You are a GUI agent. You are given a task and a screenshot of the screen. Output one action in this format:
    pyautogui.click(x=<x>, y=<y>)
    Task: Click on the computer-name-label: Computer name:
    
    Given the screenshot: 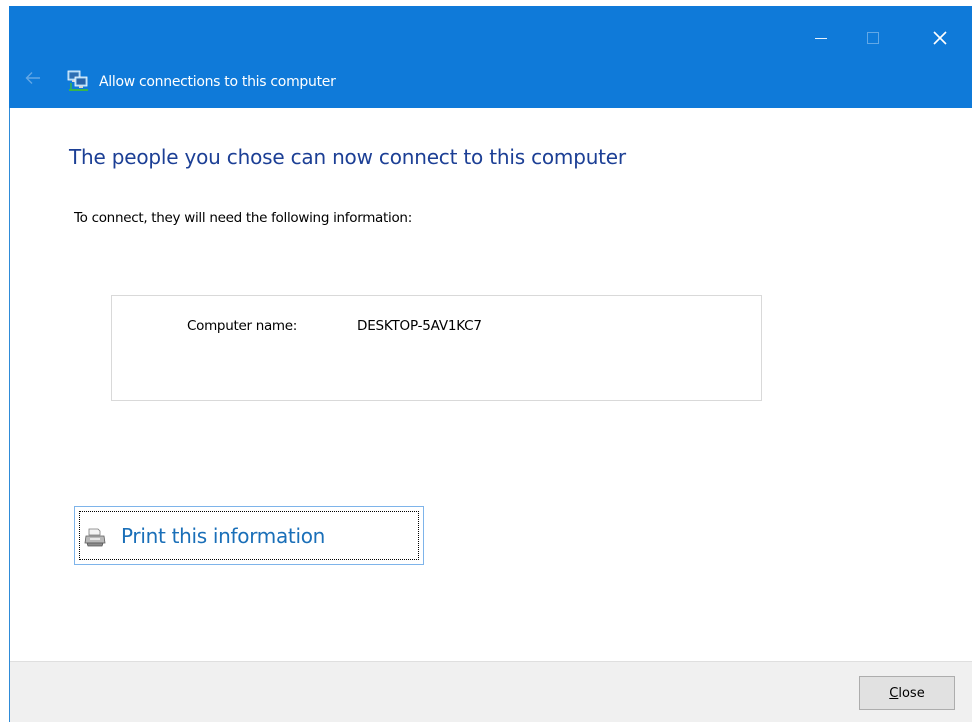 What is the action you would take?
    pyautogui.click(x=242, y=326)
    